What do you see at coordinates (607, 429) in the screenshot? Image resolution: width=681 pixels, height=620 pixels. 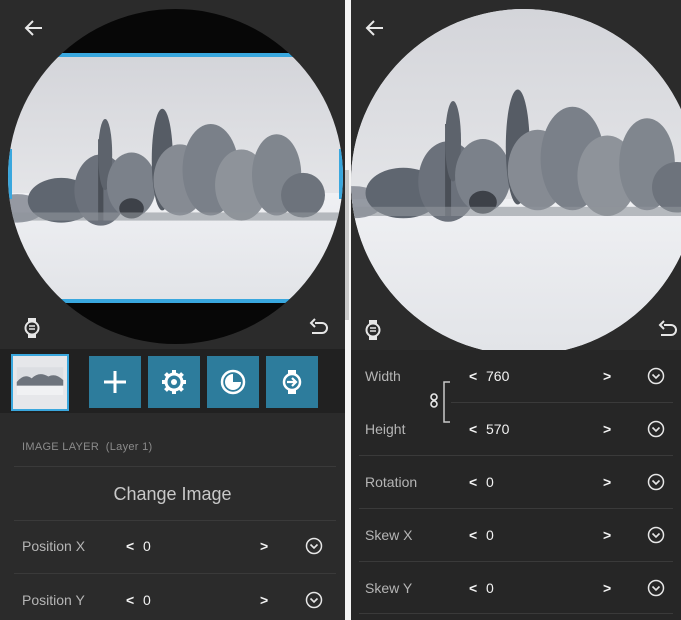 I see `height-increment: >` at bounding box center [607, 429].